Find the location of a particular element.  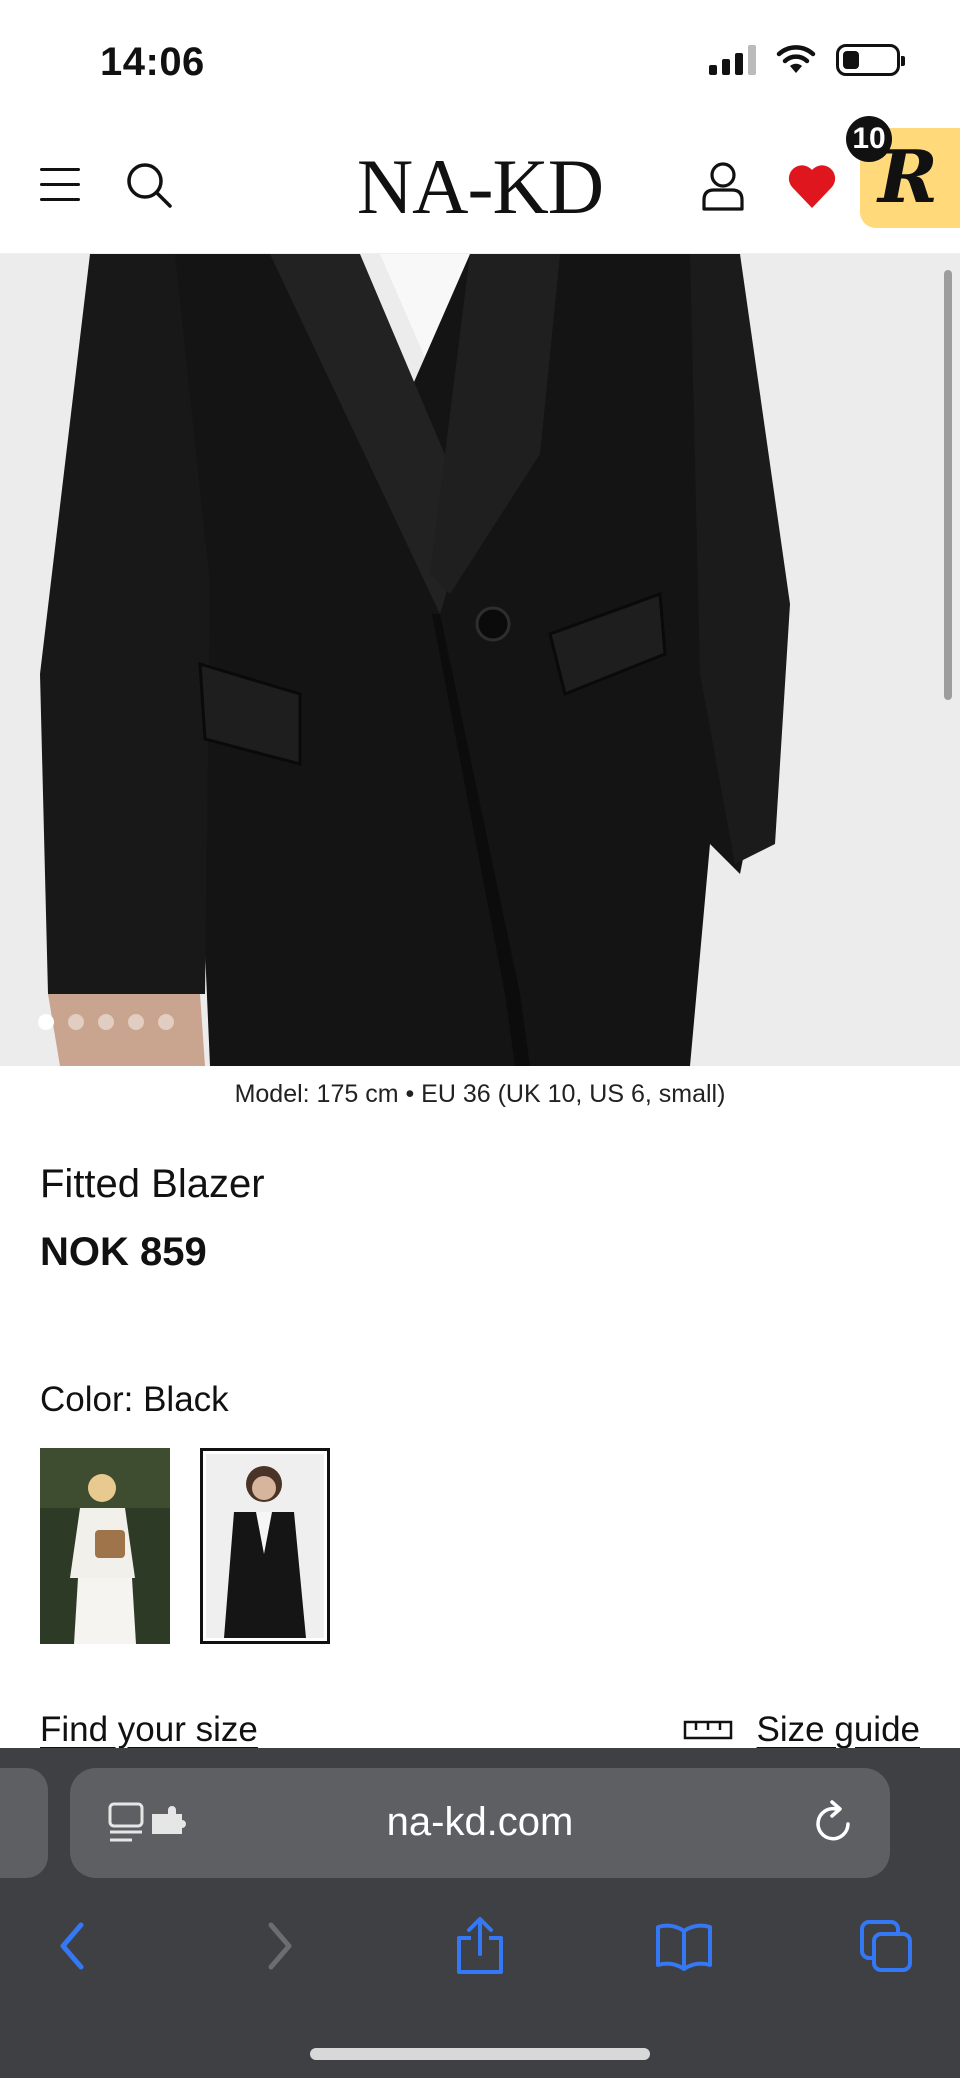

battery-icon is located at coordinates (870, 60).